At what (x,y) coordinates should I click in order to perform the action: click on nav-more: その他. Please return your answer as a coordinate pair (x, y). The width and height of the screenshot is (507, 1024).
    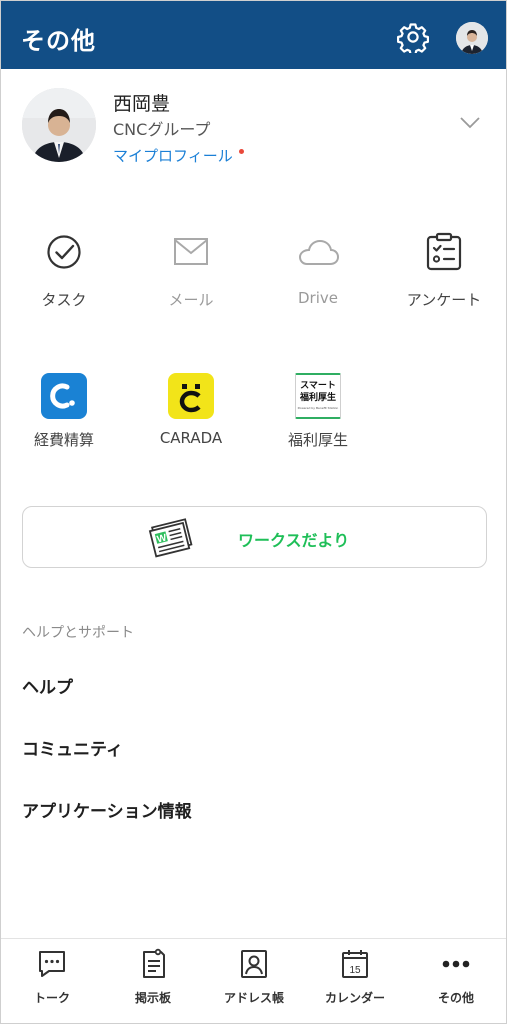
    Looking at the image, I should click on (456, 976).